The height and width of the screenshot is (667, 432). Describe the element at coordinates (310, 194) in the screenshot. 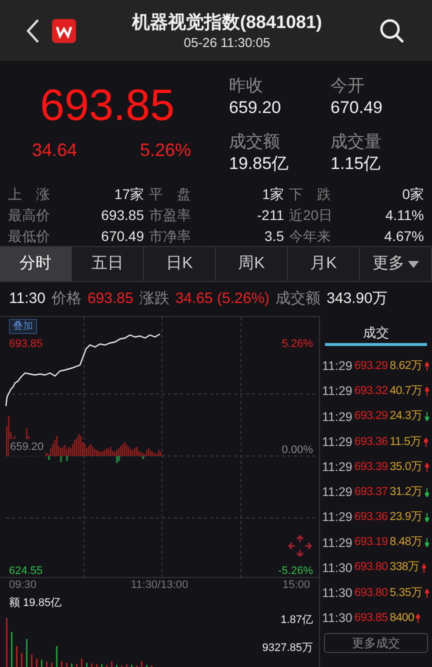

I see `stat-label: 下 跌` at that location.